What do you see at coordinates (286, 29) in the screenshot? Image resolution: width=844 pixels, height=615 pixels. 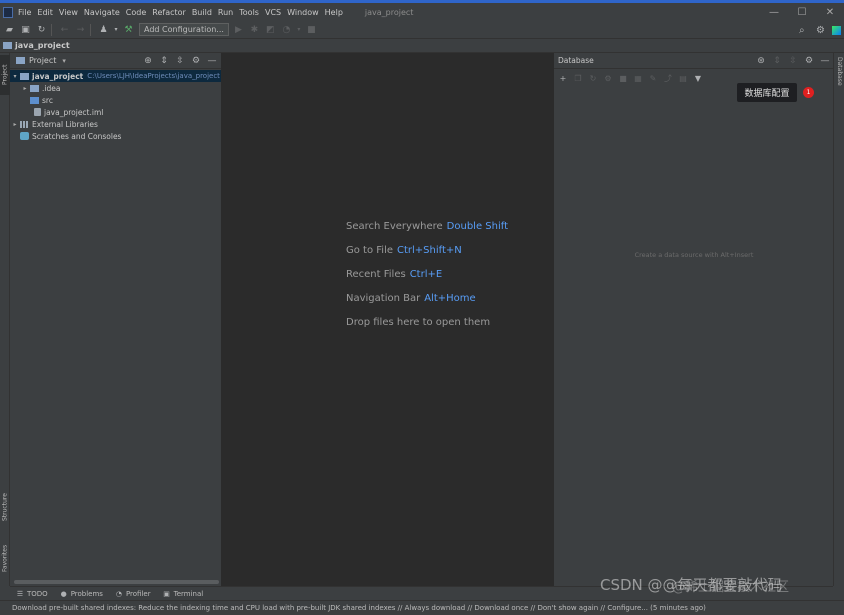 I see `profile-icon: ◔` at bounding box center [286, 29].